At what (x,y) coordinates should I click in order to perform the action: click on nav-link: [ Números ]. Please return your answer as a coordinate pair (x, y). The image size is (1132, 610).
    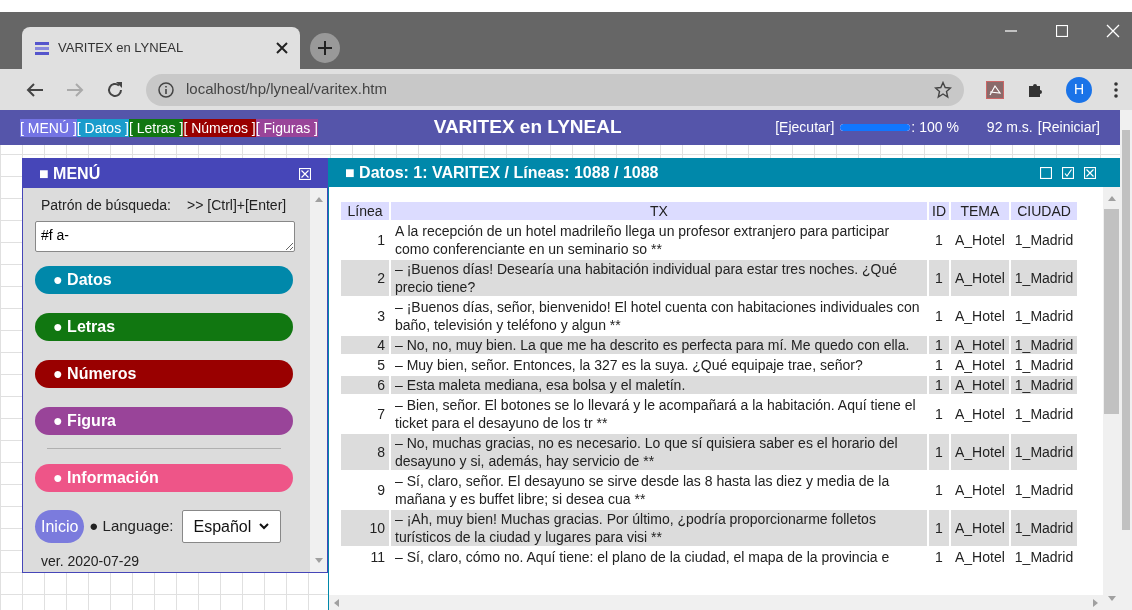
    Looking at the image, I should click on (219, 127).